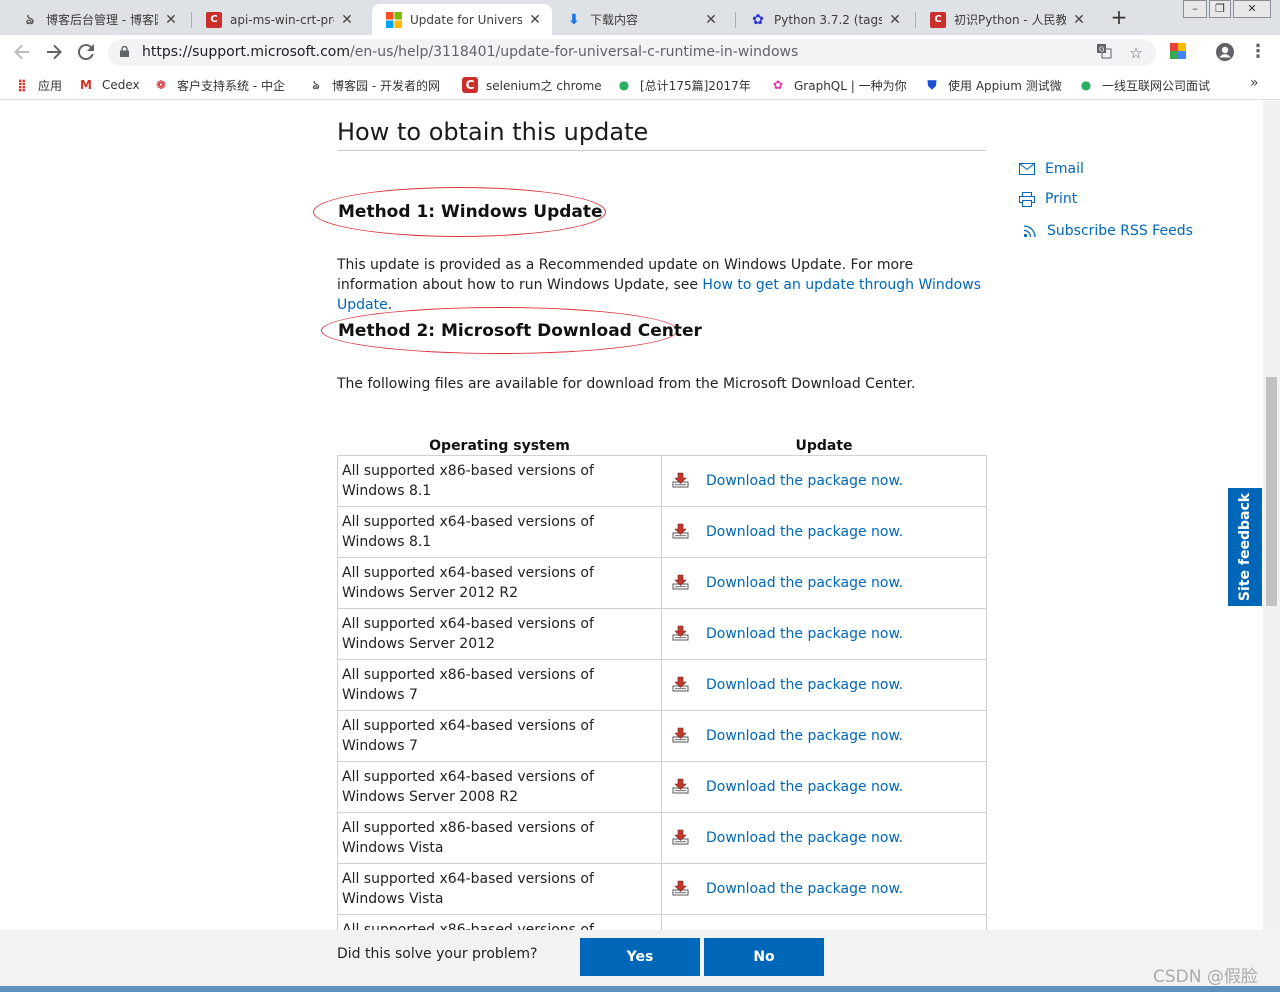 This screenshot has width=1280, height=992. Describe the element at coordinates (1271, 491) in the screenshot. I see `scrollbar-thumb` at that location.